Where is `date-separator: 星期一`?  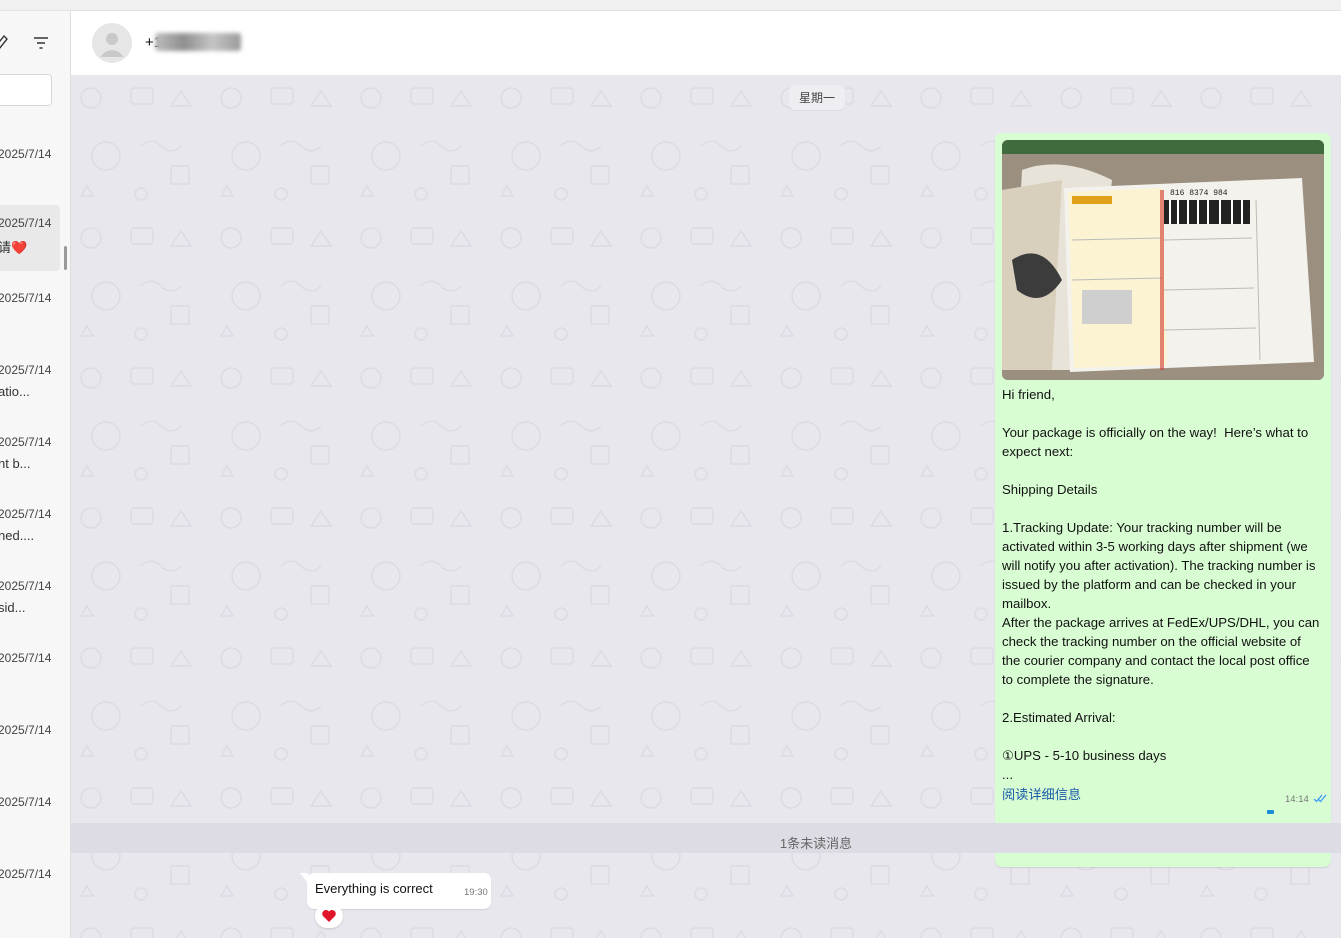 date-separator: 星期一 is located at coordinates (817, 97).